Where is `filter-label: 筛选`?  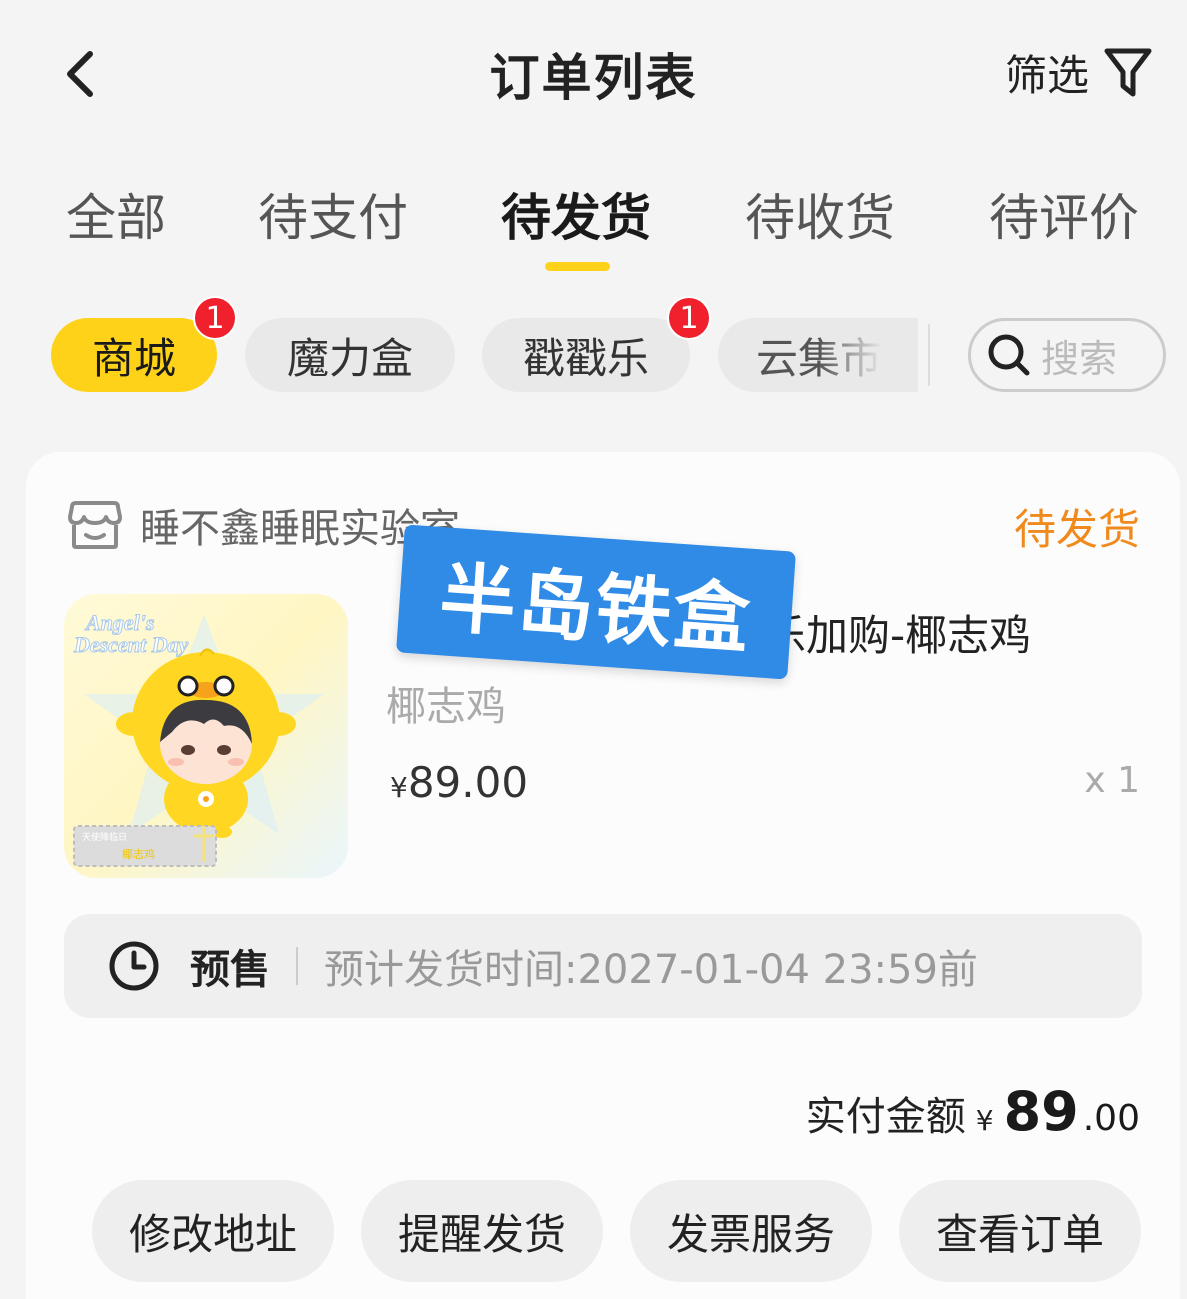 filter-label: 筛选 is located at coordinates (1046, 75).